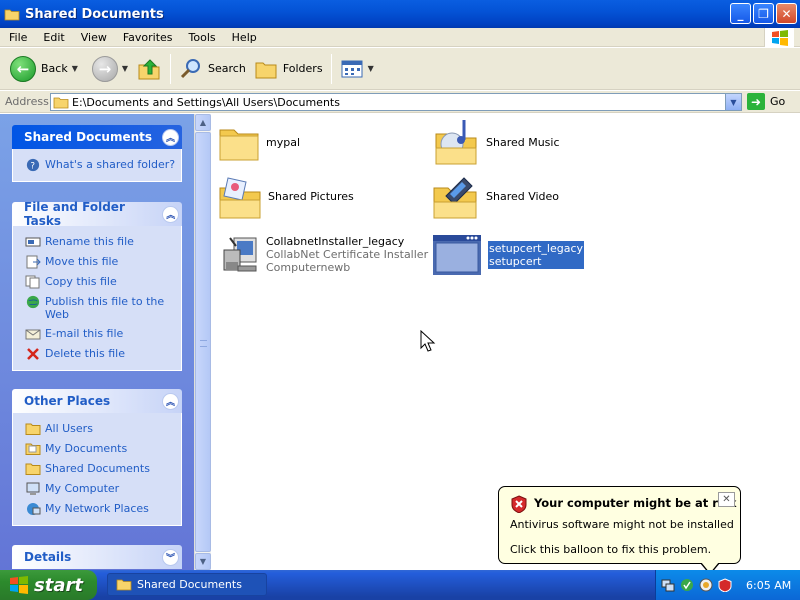 The height and width of the screenshot is (600, 800). Describe the element at coordinates (740, 13) in the screenshot. I see `minimize-button: _` at that location.